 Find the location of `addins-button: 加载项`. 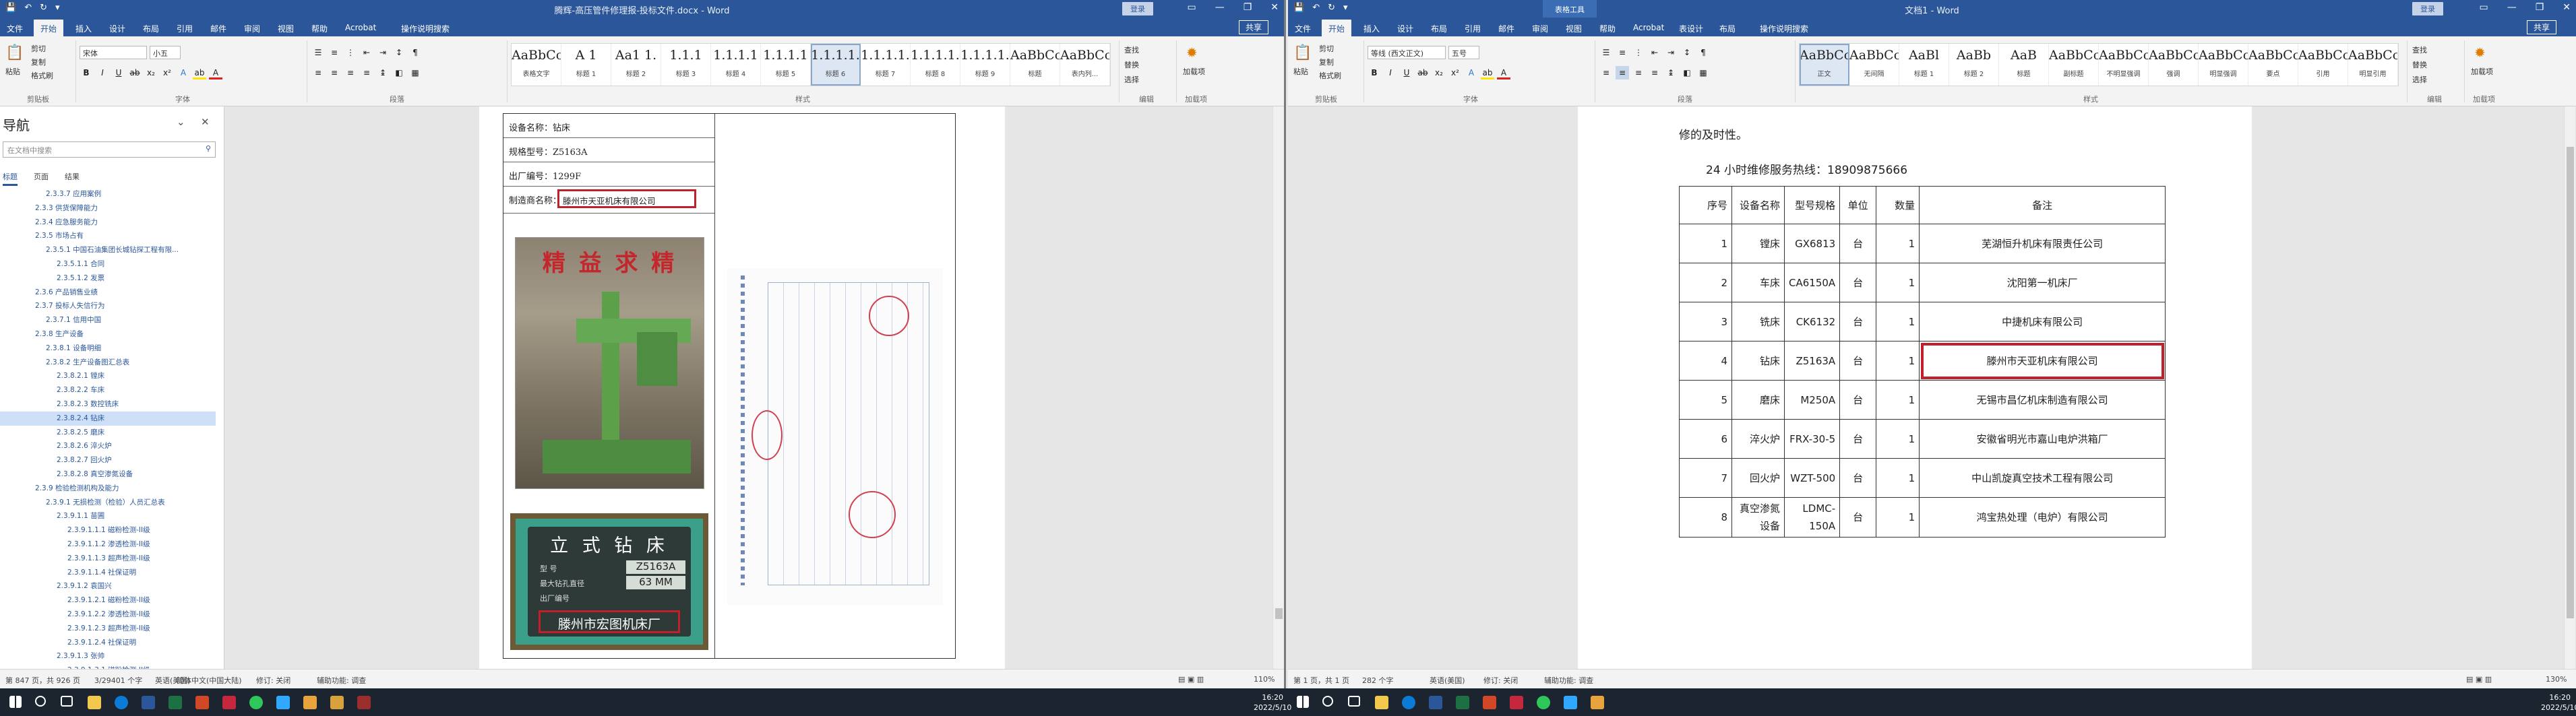

addins-button: 加载项 is located at coordinates (1194, 71).